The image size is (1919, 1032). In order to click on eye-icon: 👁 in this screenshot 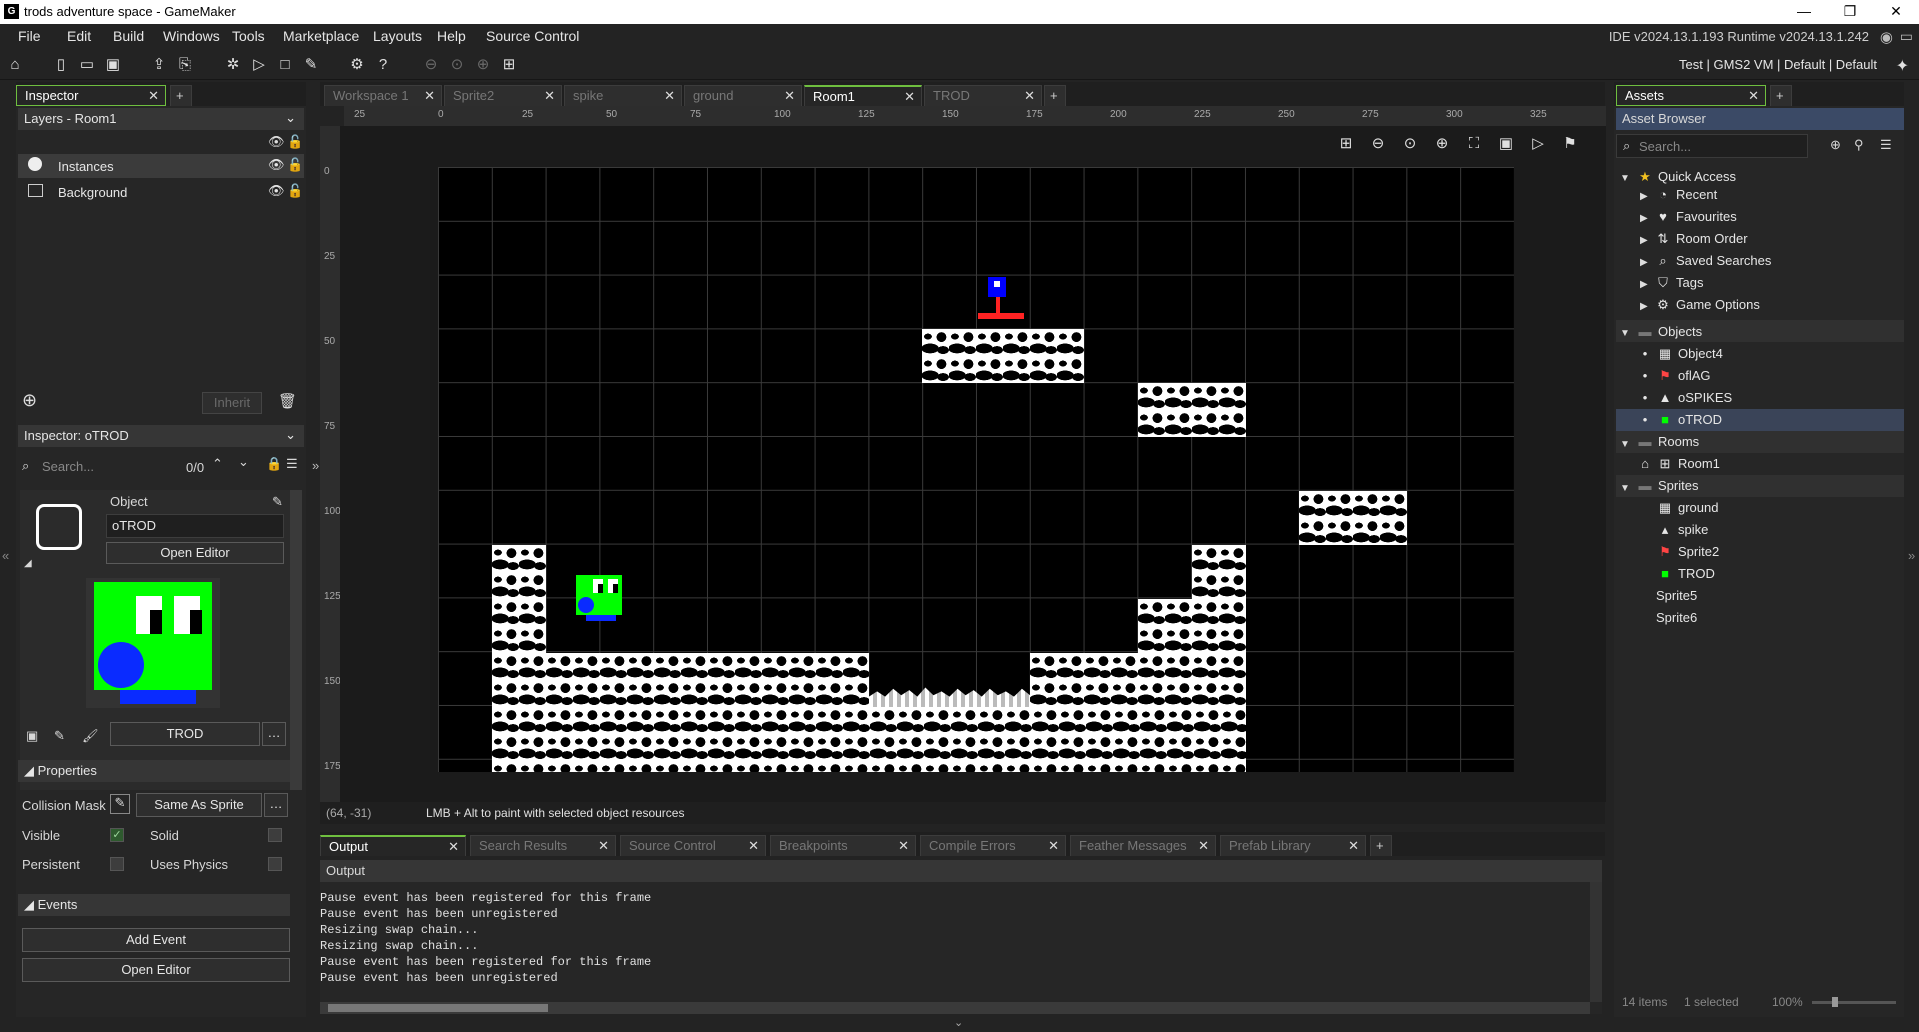, I will do `click(276, 142)`.